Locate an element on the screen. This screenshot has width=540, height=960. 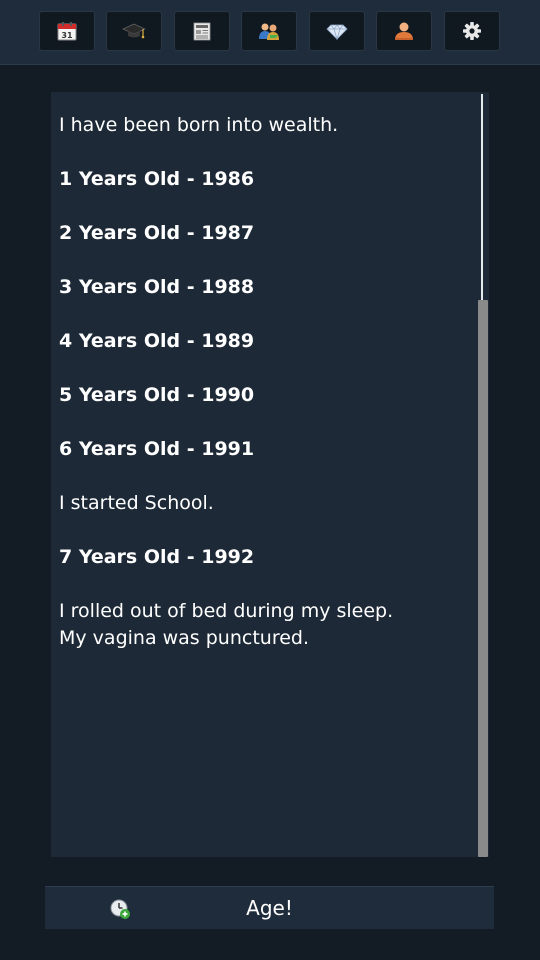
calendar-icon: 31 is located at coordinates (67, 31).